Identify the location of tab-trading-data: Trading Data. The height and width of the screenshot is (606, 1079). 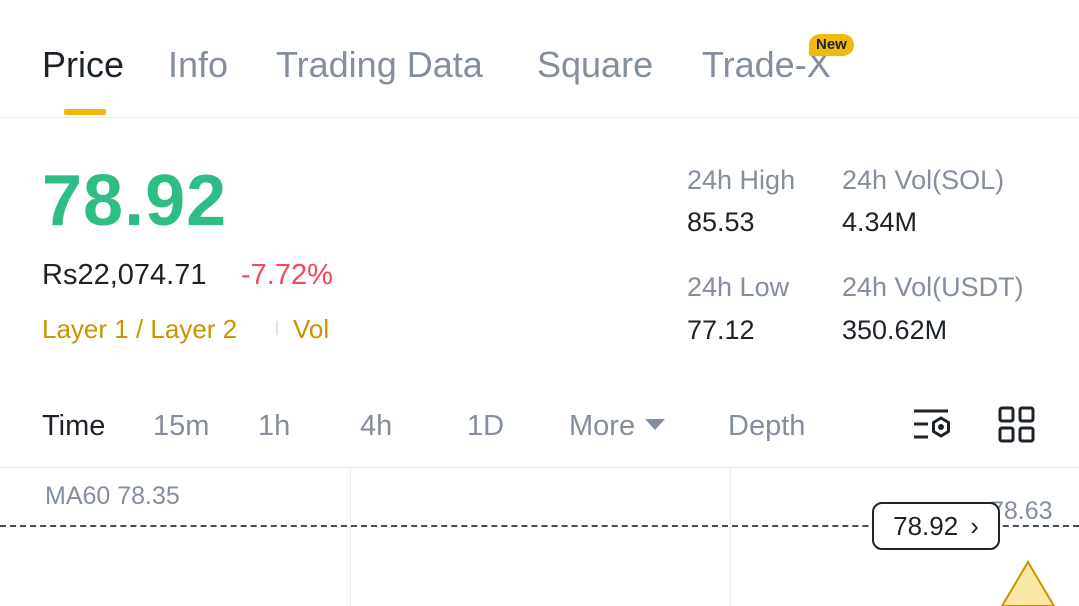
(379, 65).